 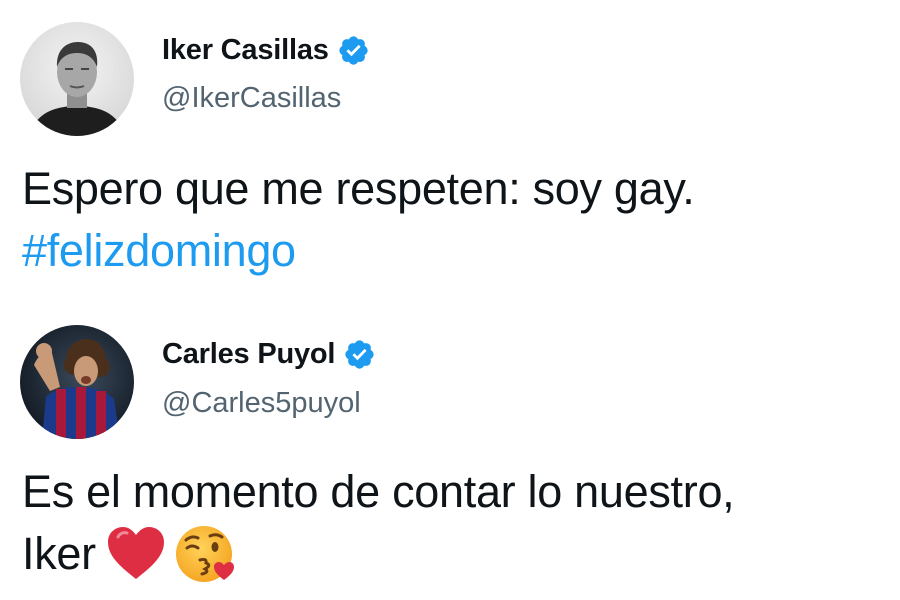 I want to click on handle: @IkerCasillas, so click(x=251, y=98).